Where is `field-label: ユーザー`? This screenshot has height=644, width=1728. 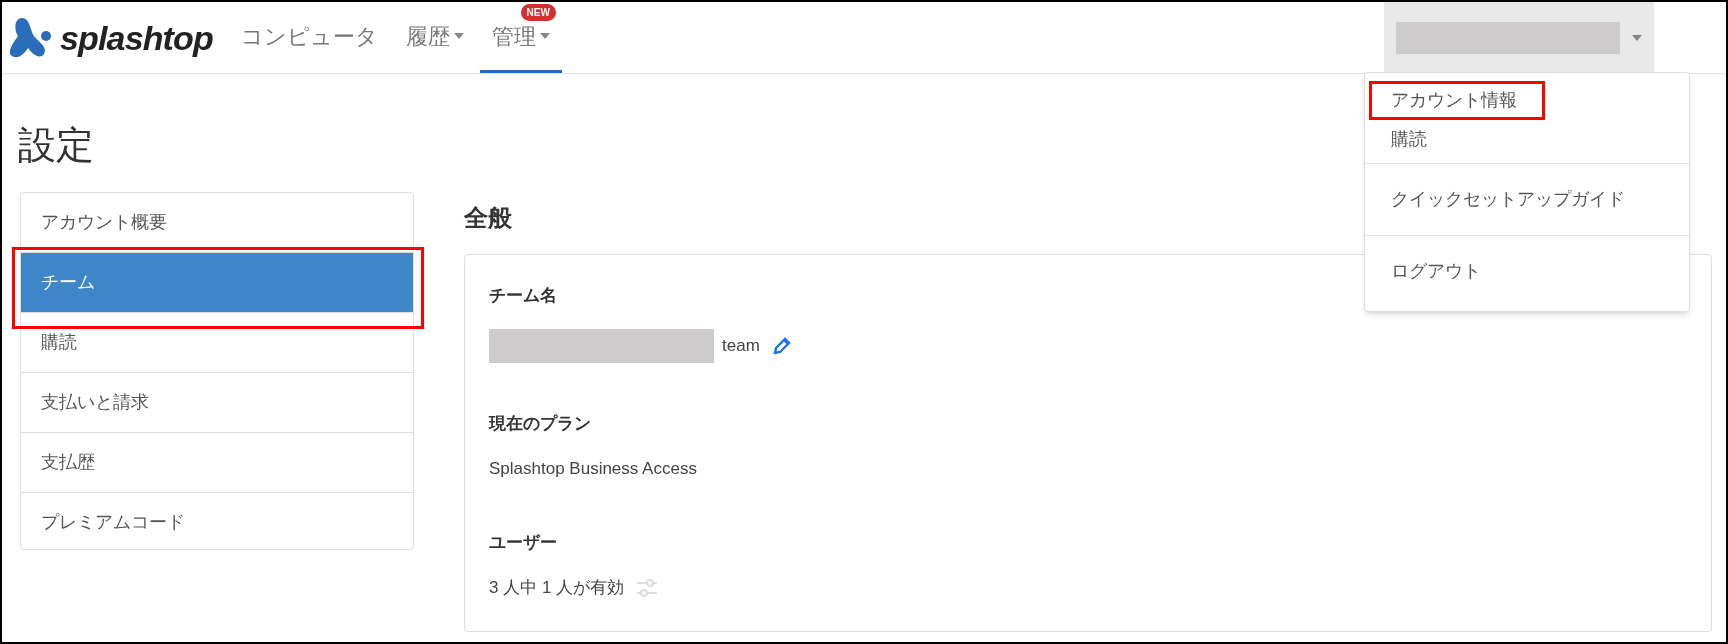
field-label: ユーザー is located at coordinates (523, 542).